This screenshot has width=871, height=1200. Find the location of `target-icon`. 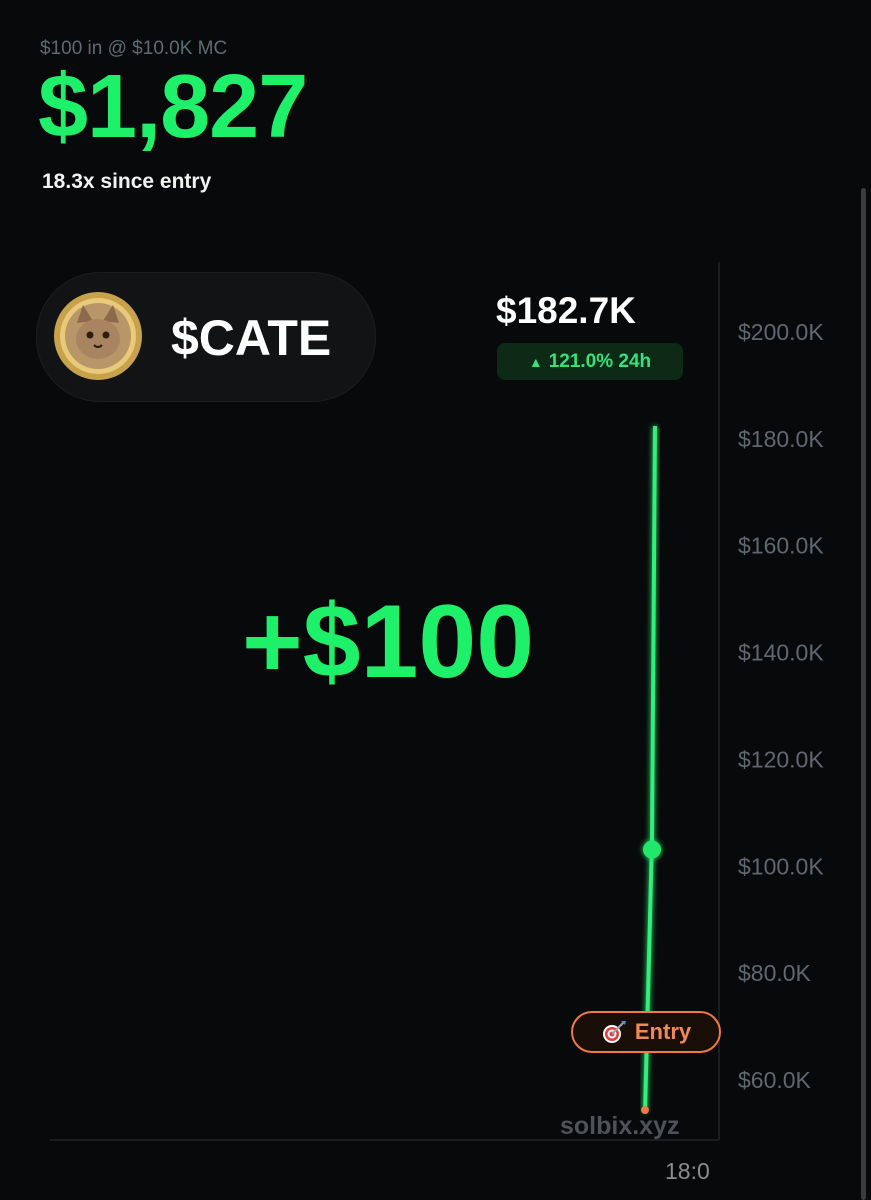

target-icon is located at coordinates (614, 1032).